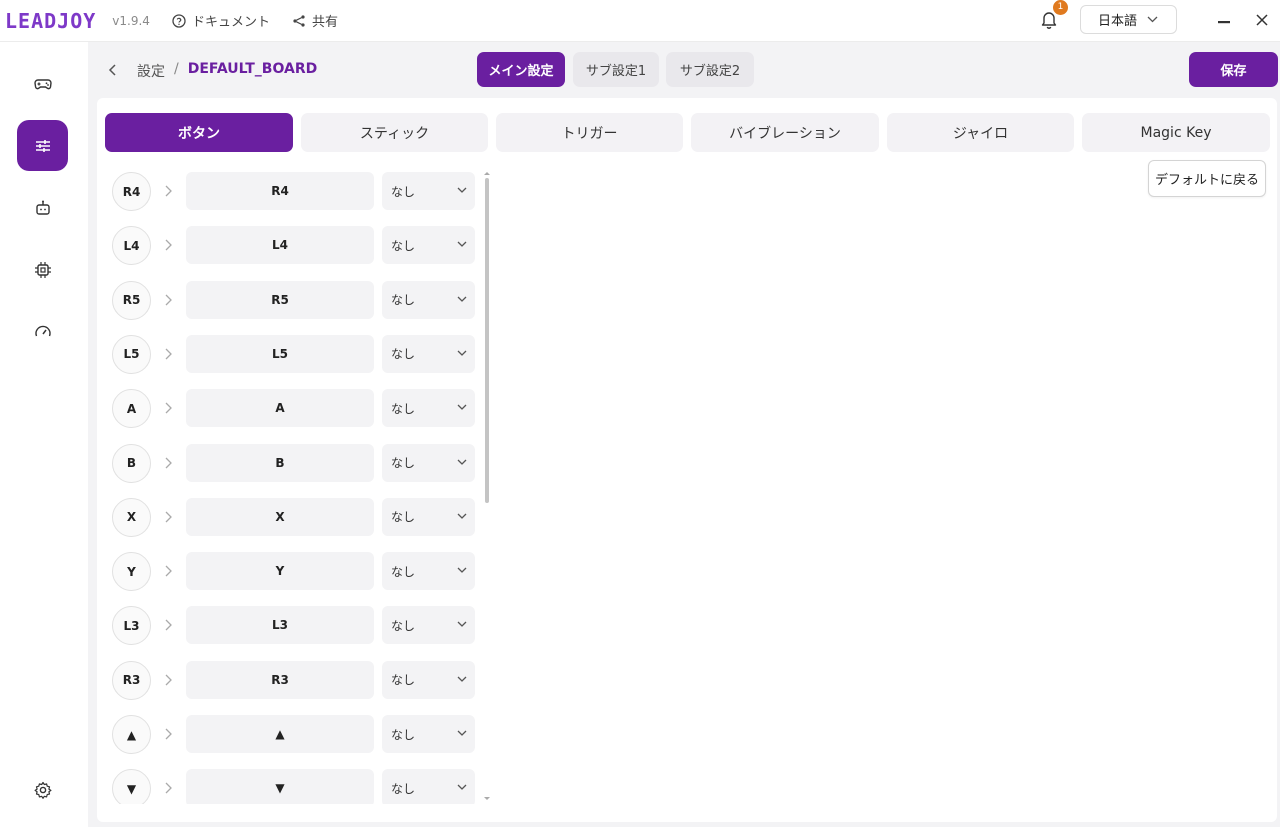 This screenshot has height=827, width=1280. I want to click on share-link: 共有, so click(315, 20).